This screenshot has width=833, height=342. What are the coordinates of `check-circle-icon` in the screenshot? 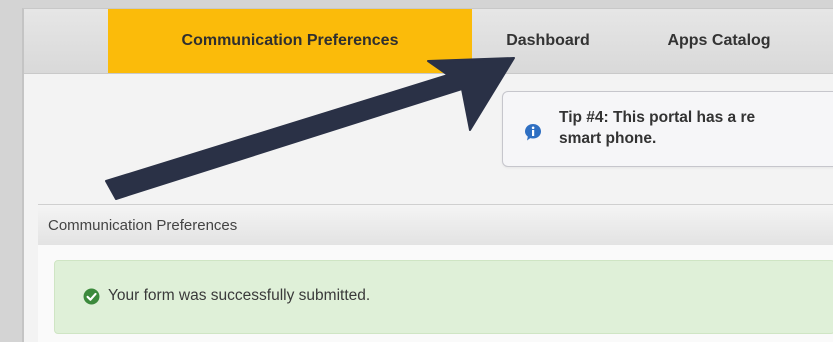 It's located at (91, 296).